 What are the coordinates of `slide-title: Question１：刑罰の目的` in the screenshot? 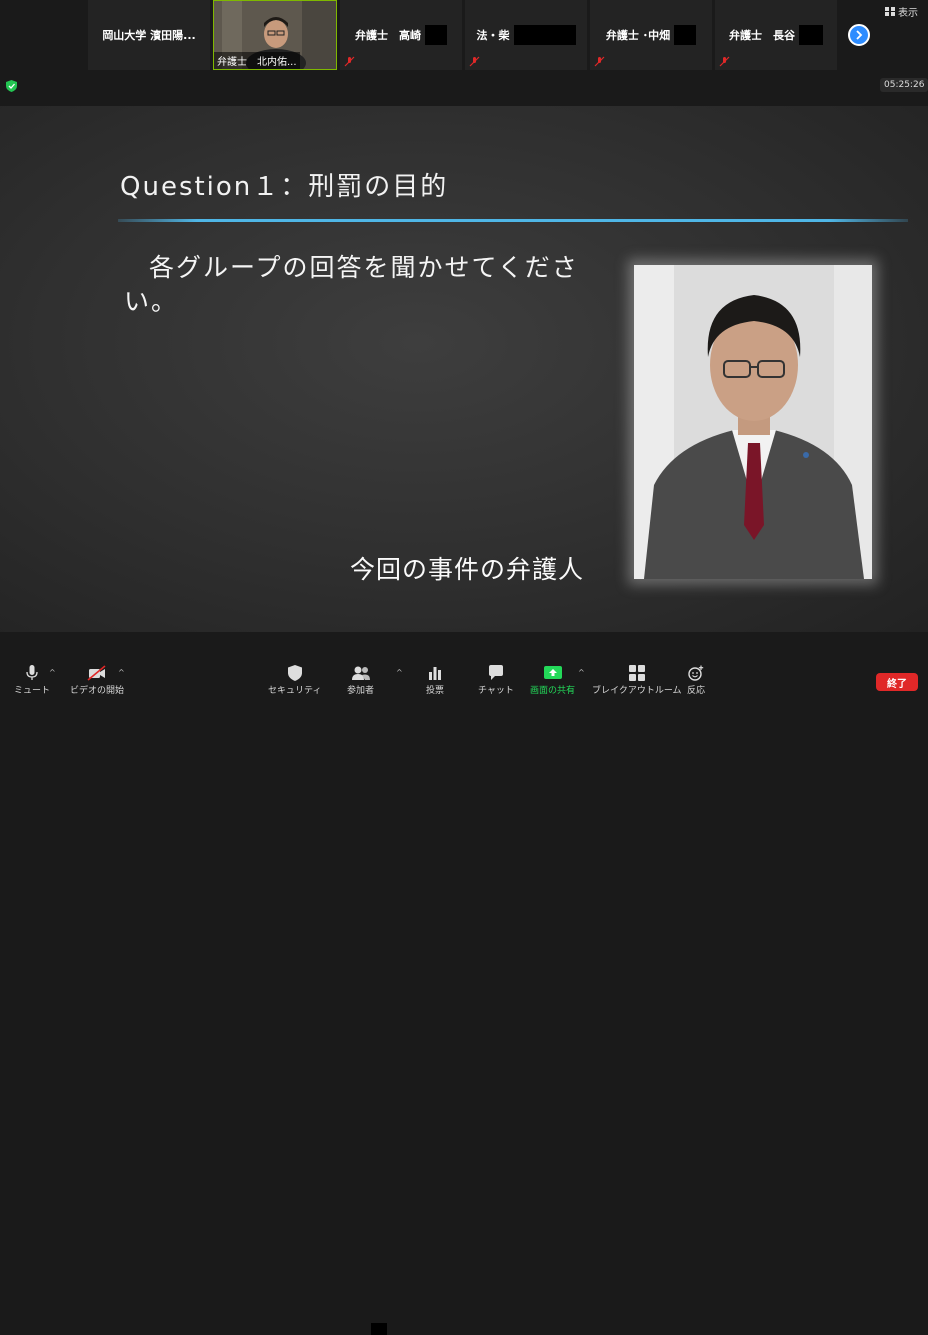 It's located at (284, 187).